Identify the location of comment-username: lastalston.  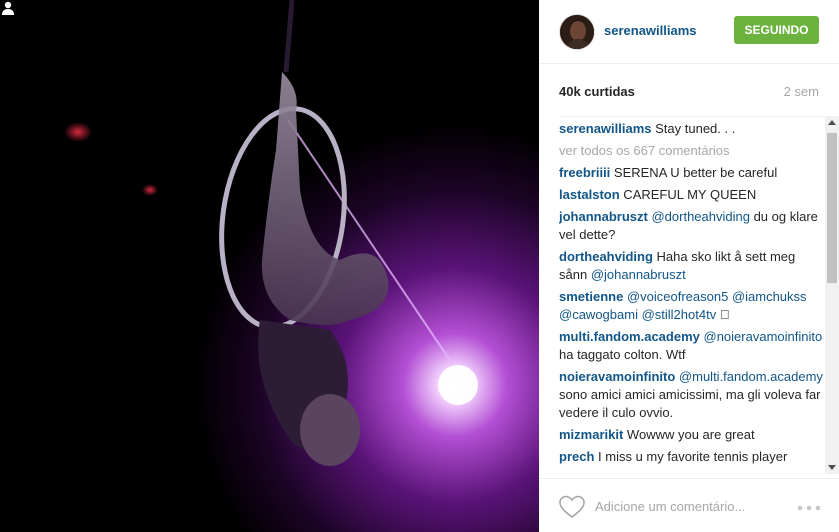
(589, 194).